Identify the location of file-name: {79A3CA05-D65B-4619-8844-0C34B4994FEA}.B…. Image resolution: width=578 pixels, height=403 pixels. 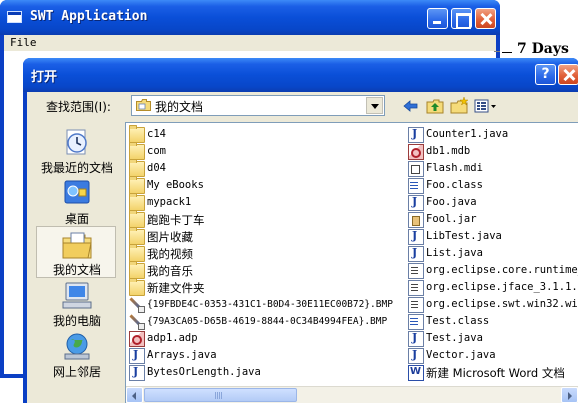
(267, 321).